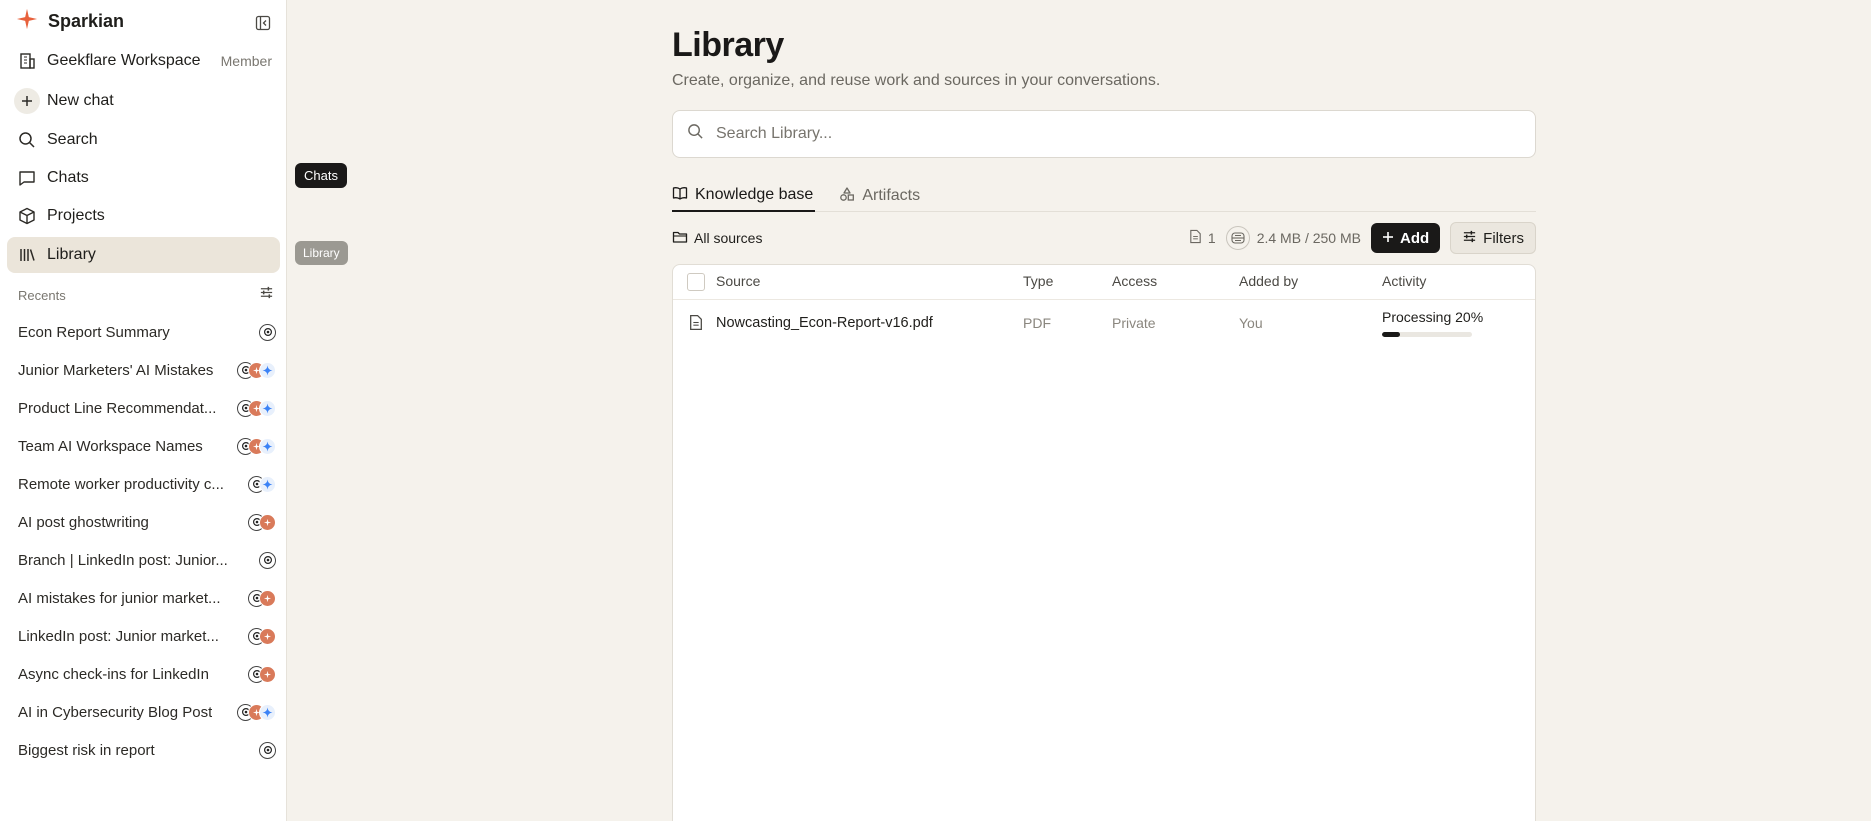 This screenshot has width=1871, height=821. What do you see at coordinates (266, 295) in the screenshot?
I see `sliders-icon` at bounding box center [266, 295].